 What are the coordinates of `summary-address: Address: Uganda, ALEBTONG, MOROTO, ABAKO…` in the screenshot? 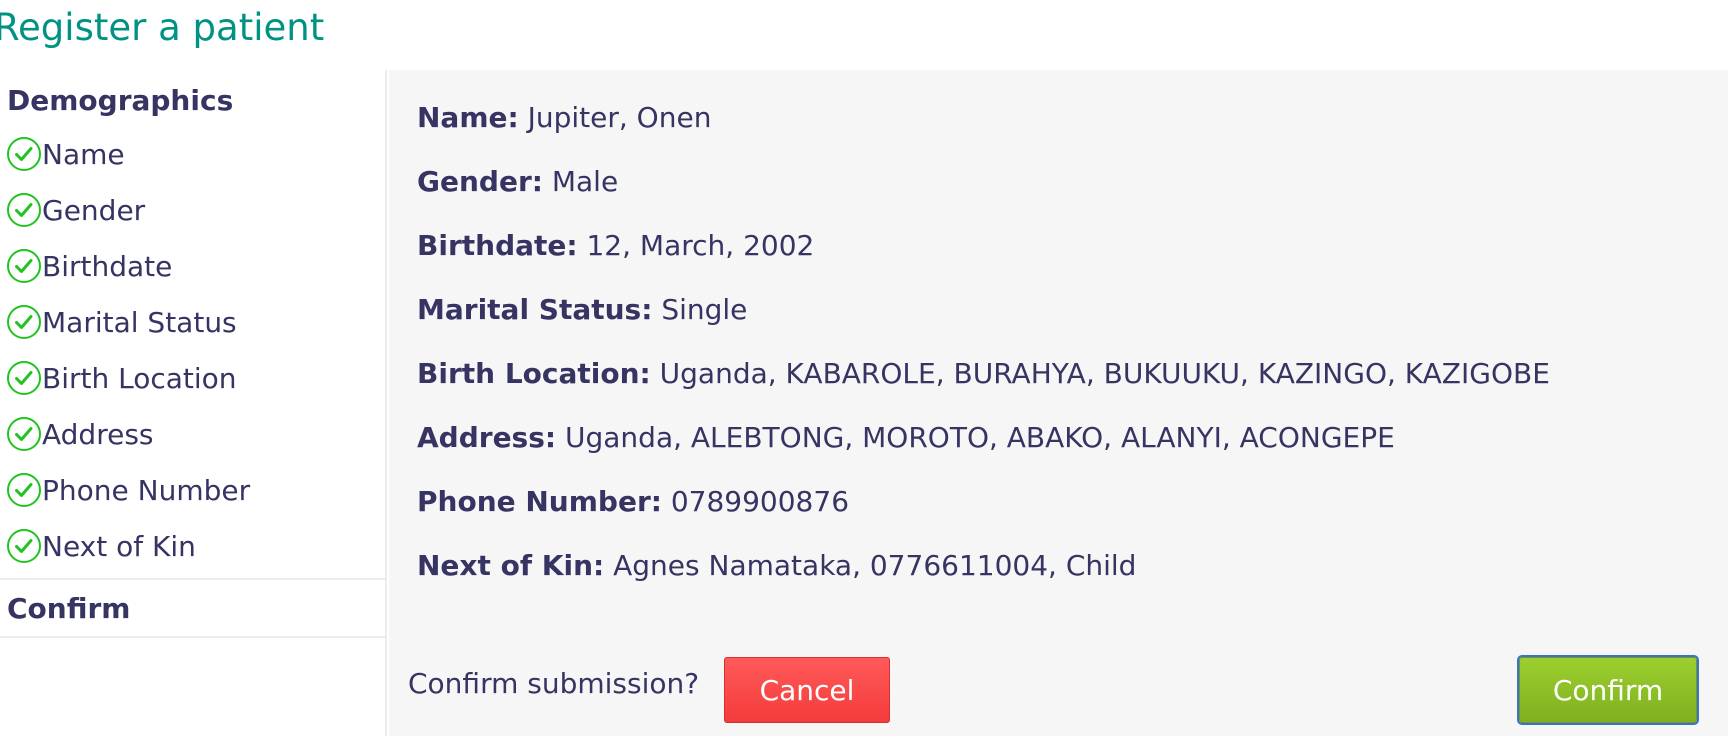 It's located at (906, 437).